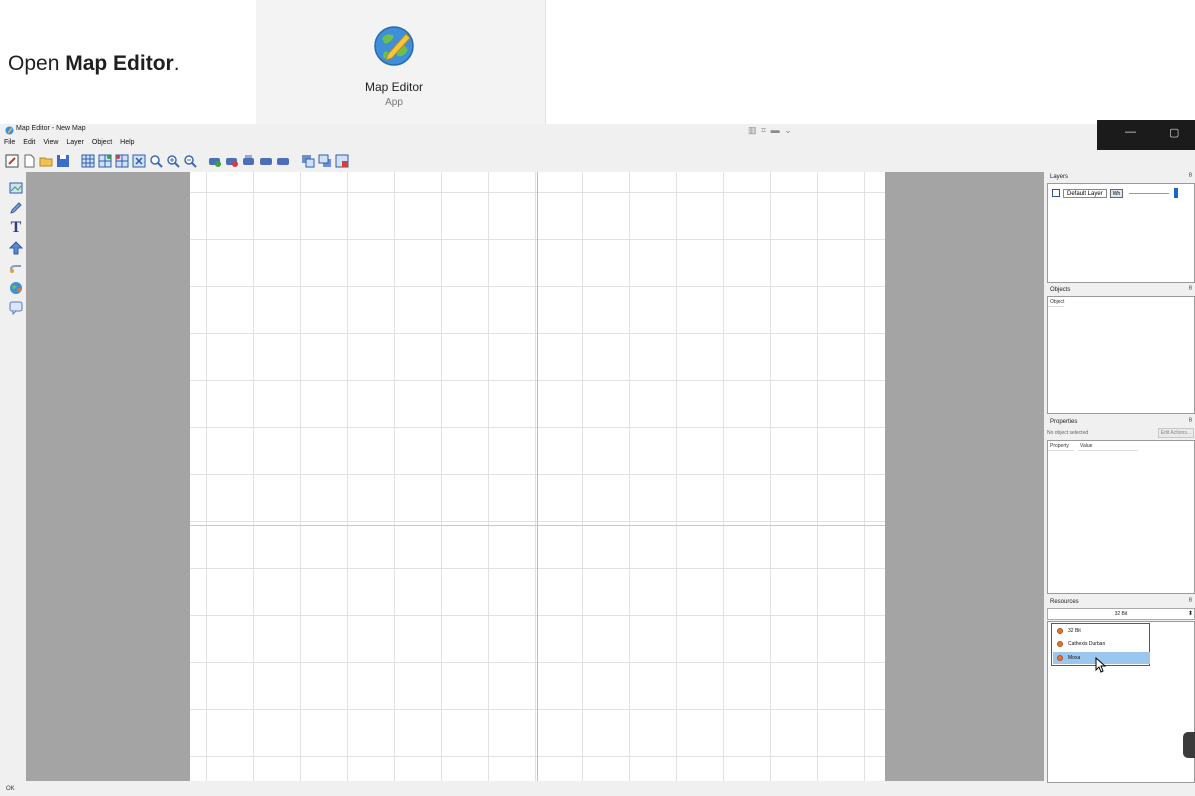 The image size is (1195, 796). What do you see at coordinates (102, 145) in the screenshot?
I see `menu-object: Object` at bounding box center [102, 145].